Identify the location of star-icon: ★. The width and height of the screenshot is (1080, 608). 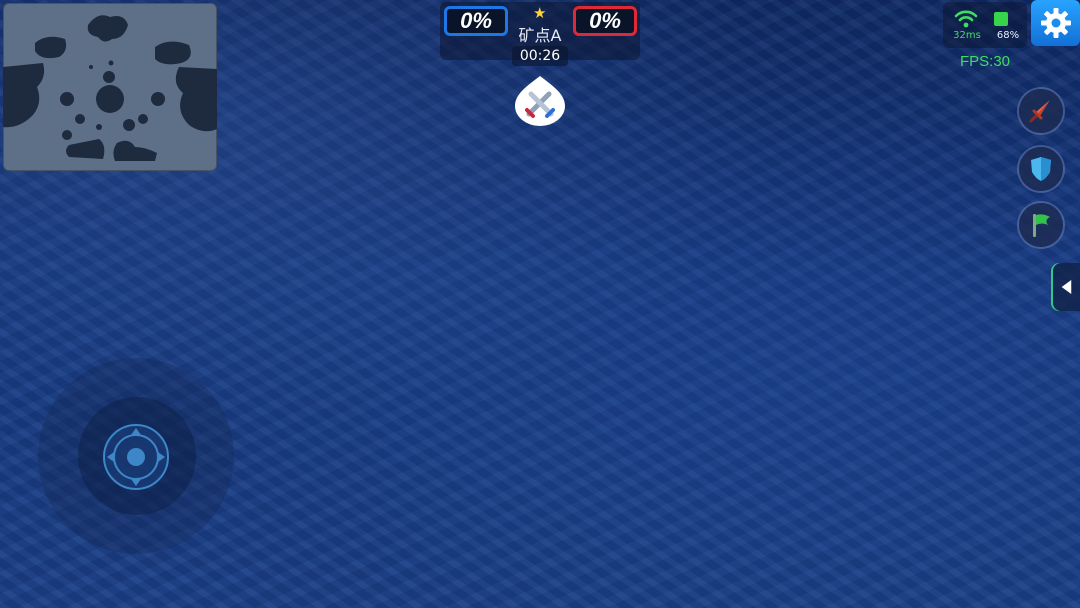
(540, 13).